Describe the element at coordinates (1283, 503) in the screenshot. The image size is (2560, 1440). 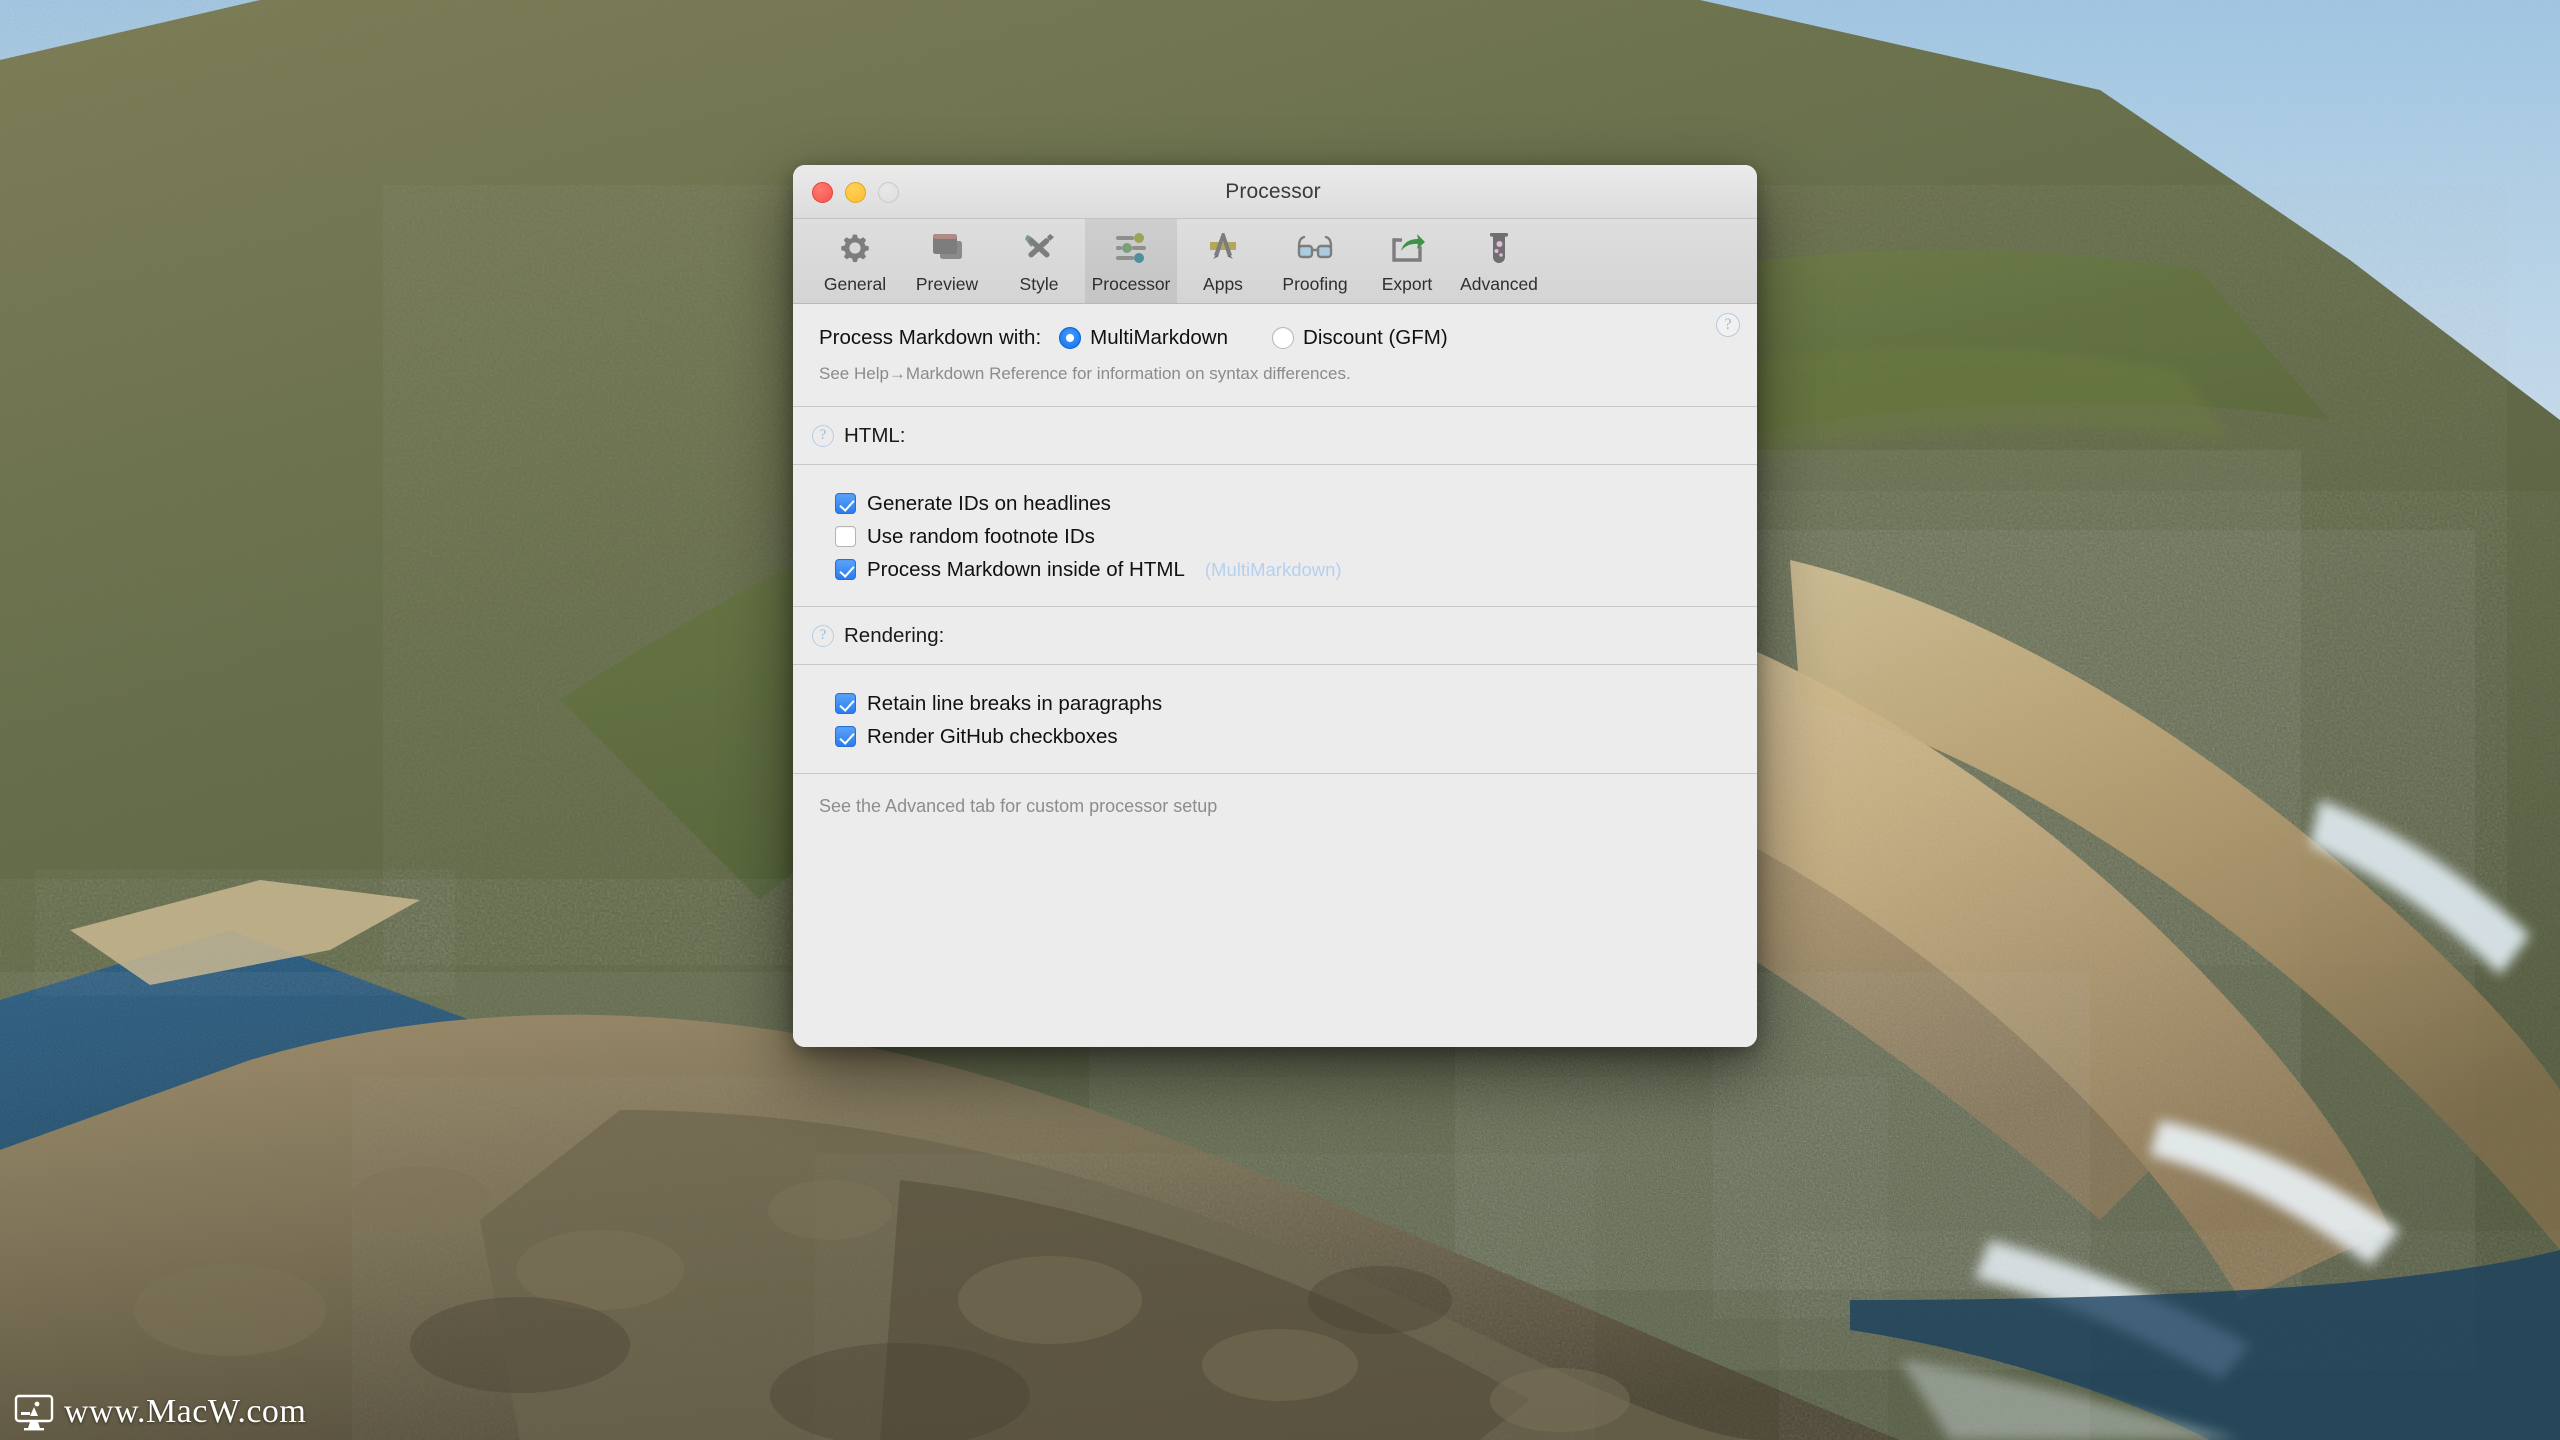
I see `checkbox-generate-ids: Generate IDs on headlines` at that location.